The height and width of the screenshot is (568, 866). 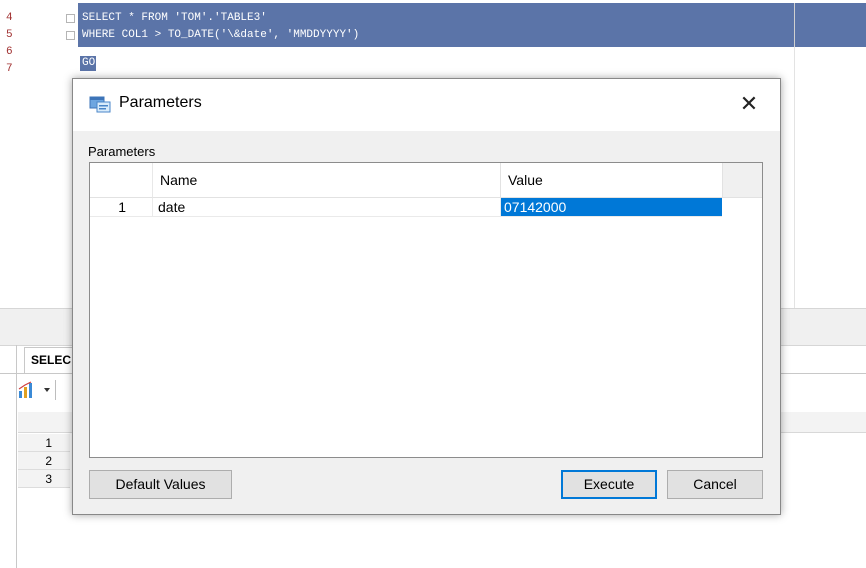 What do you see at coordinates (609, 484) in the screenshot?
I see `execute-button: Execute` at bounding box center [609, 484].